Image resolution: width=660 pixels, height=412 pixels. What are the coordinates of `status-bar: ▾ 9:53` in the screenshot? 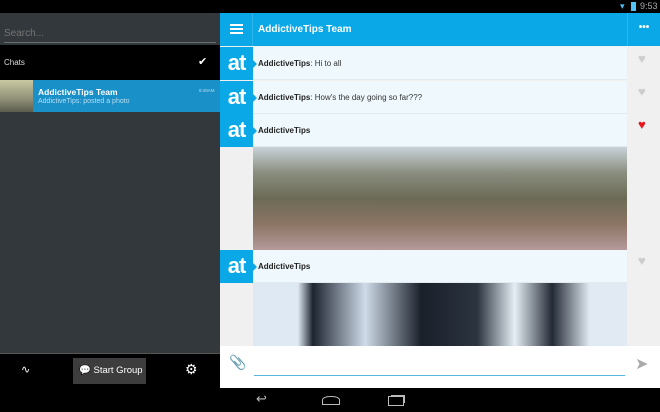 It's located at (330, 6).